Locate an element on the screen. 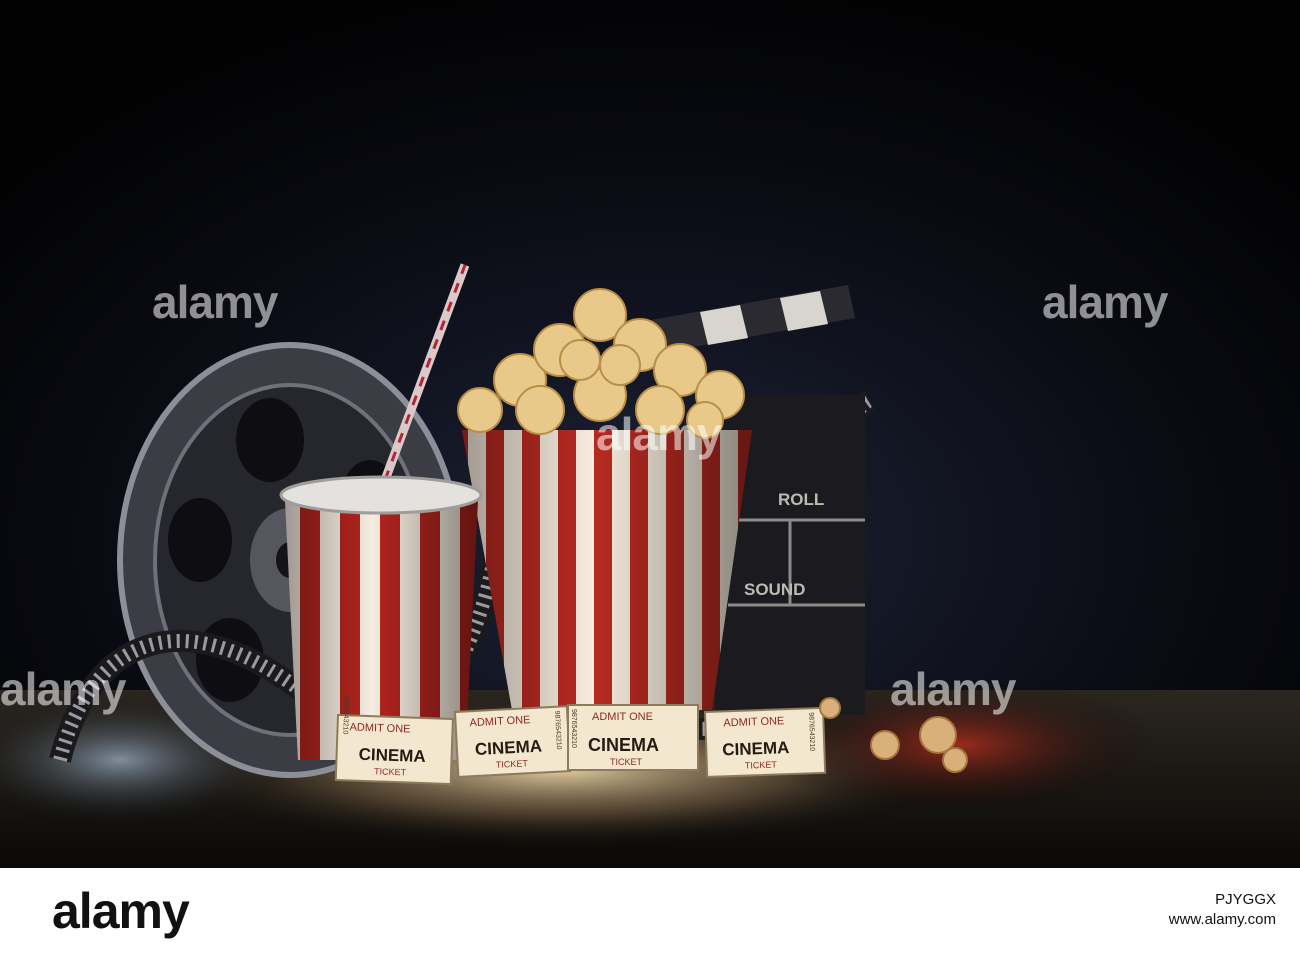  clapper-label-sound: SOUND is located at coordinates (774, 589).